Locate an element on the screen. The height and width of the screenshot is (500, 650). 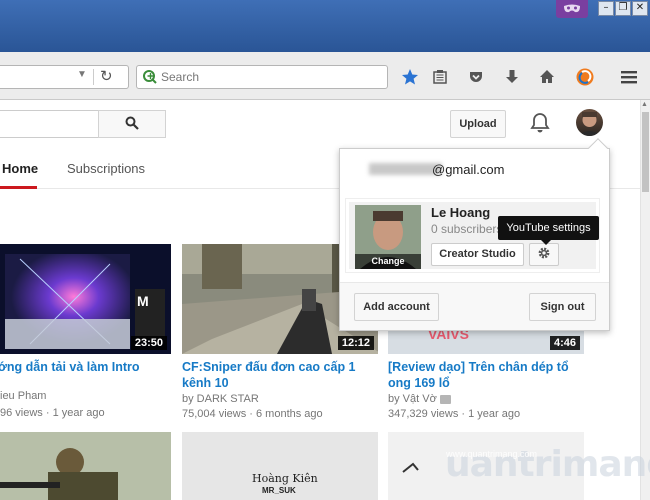
view-count: 347,329 views is located at coordinates (423, 414).